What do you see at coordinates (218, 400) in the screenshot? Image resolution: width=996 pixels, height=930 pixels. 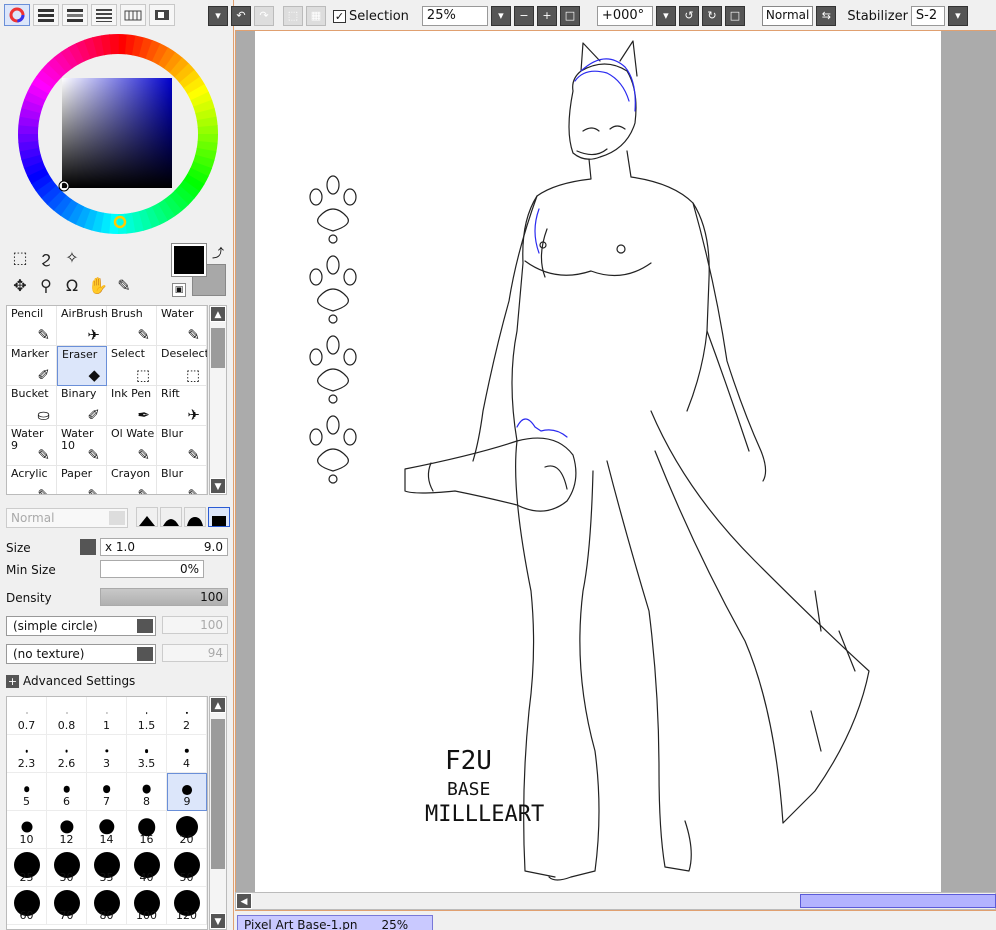 I see `brush-grid-scrollbar: ▲ ▼` at bounding box center [218, 400].